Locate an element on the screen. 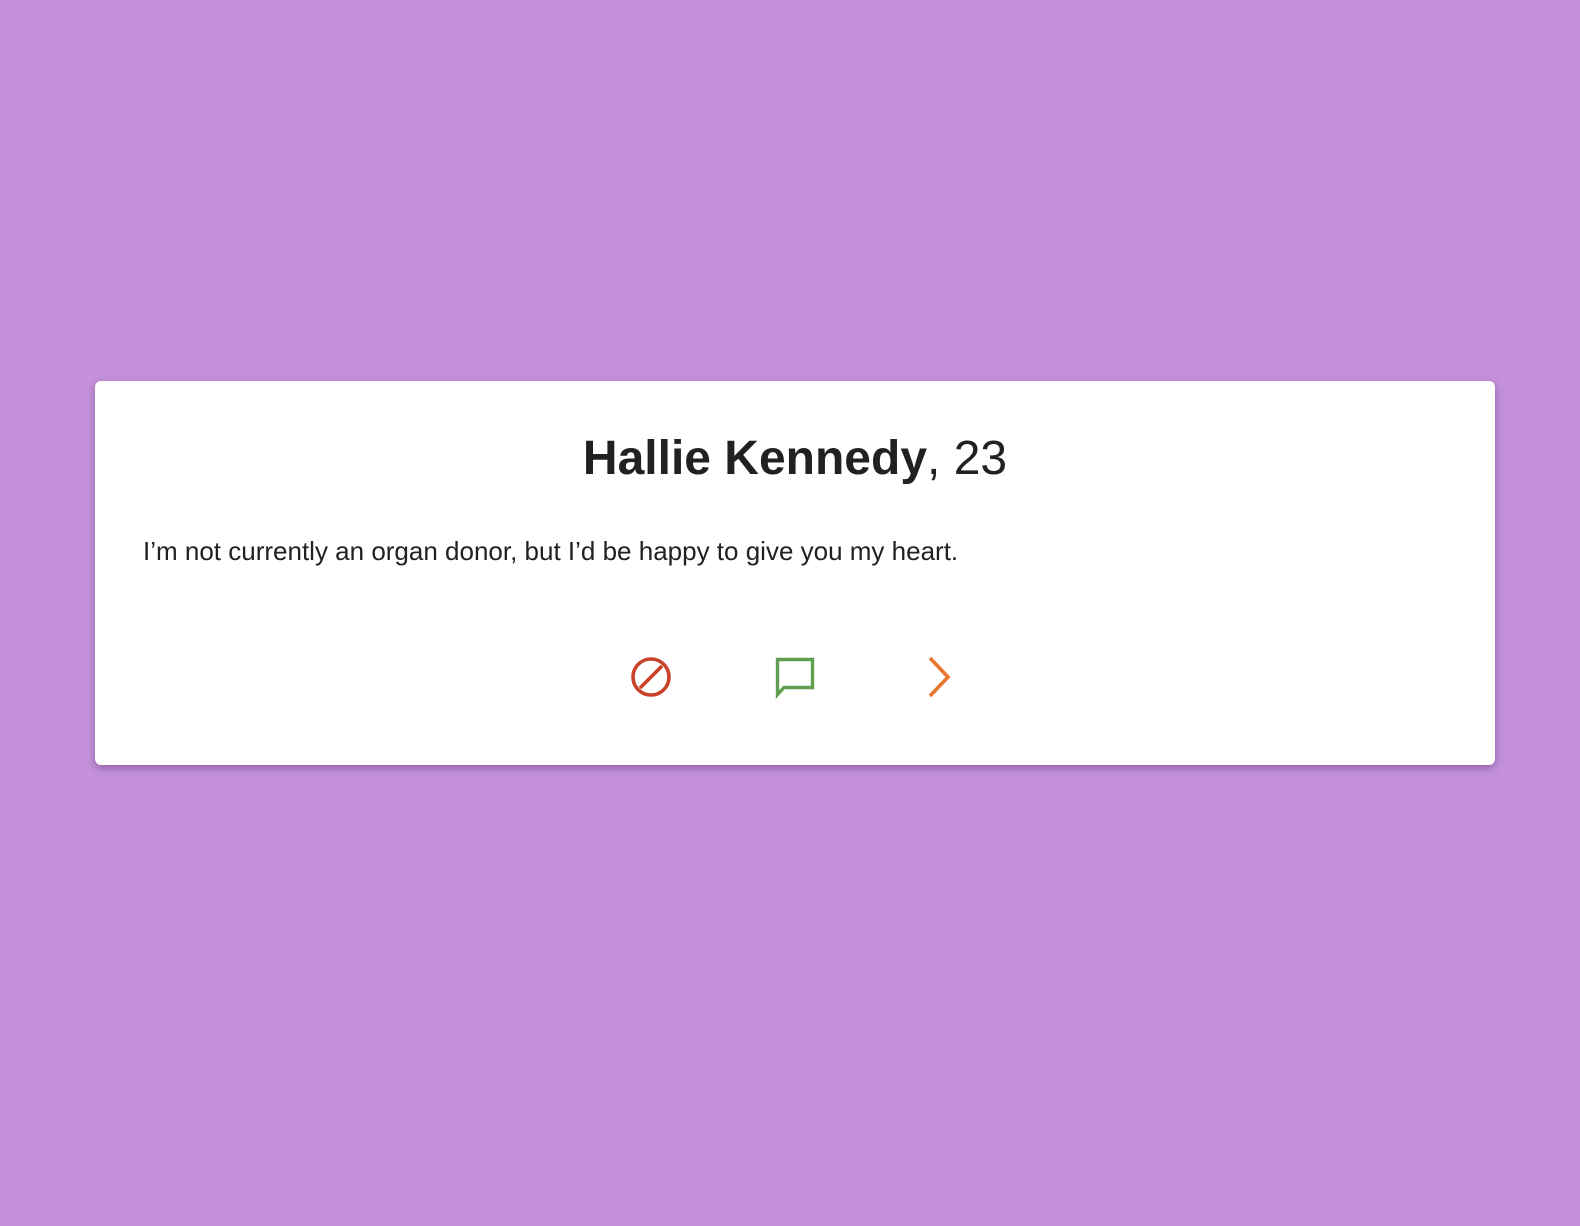 The image size is (1580, 1226). profile-title: Hallie Kennedy, 23 is located at coordinates (795, 459).